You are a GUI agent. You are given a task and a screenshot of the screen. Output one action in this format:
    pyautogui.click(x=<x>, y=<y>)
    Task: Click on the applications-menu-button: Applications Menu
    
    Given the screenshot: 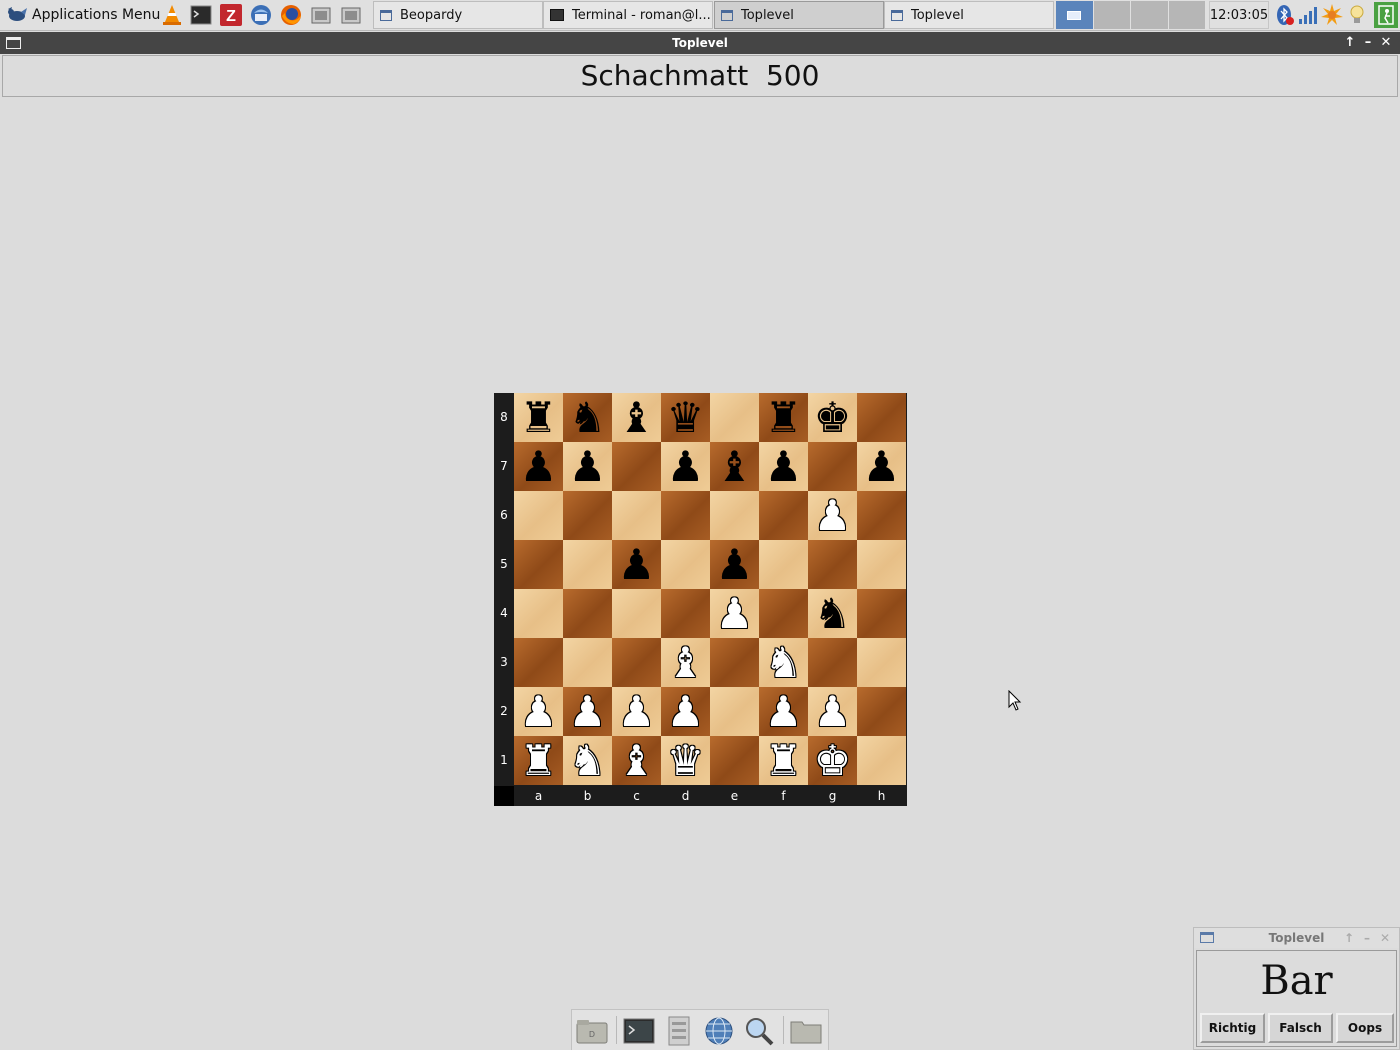 What is the action you would take?
    pyautogui.click(x=83, y=15)
    